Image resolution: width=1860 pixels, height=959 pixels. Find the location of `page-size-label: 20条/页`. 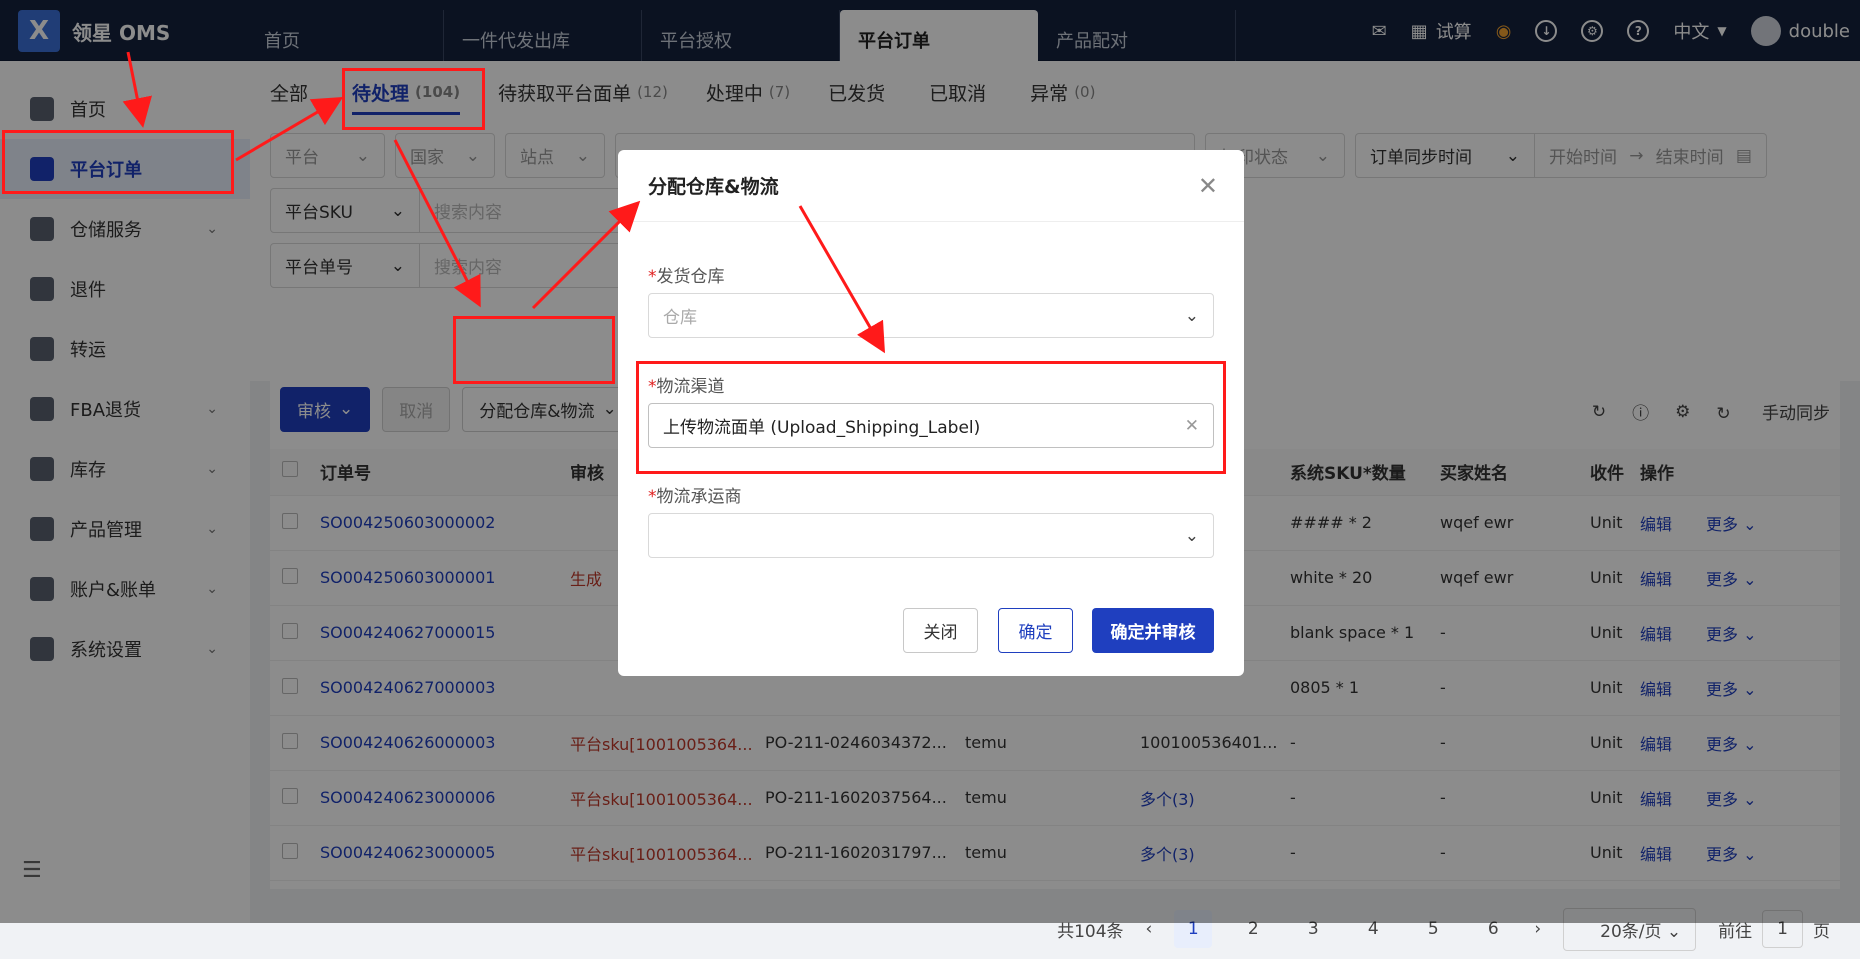

page-size-label: 20条/页 is located at coordinates (1631, 931).